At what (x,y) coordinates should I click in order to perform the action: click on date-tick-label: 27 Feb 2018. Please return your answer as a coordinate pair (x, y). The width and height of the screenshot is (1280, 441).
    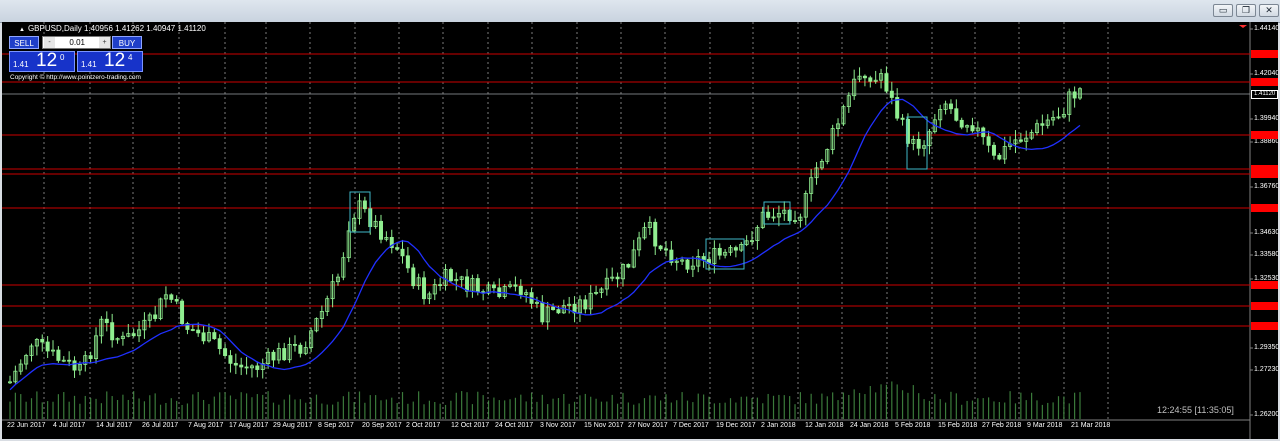
    Looking at the image, I should click on (1002, 425).